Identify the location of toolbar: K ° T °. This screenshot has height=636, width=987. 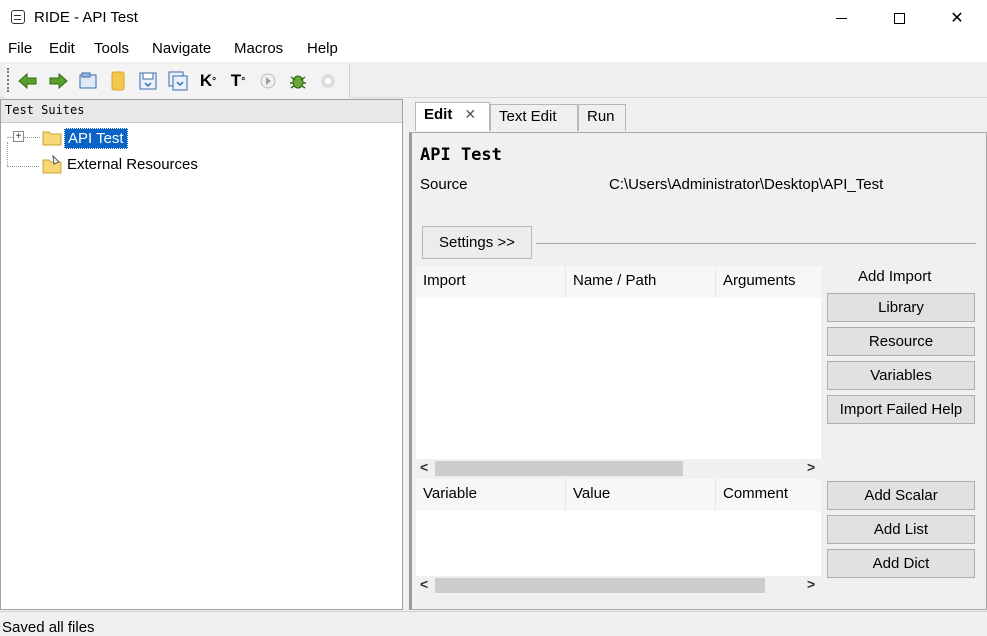
(493, 80).